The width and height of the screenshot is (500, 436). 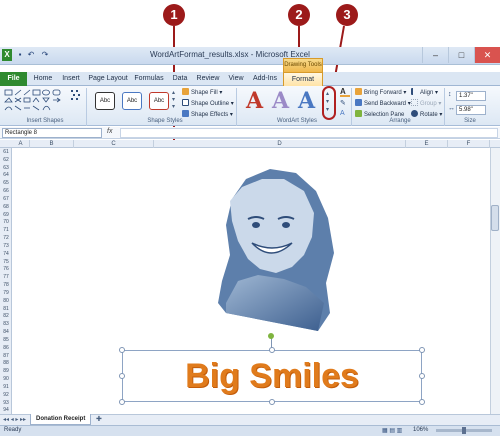 What do you see at coordinates (180, 79) in the screenshot?
I see `tab-data: Data` at bounding box center [180, 79].